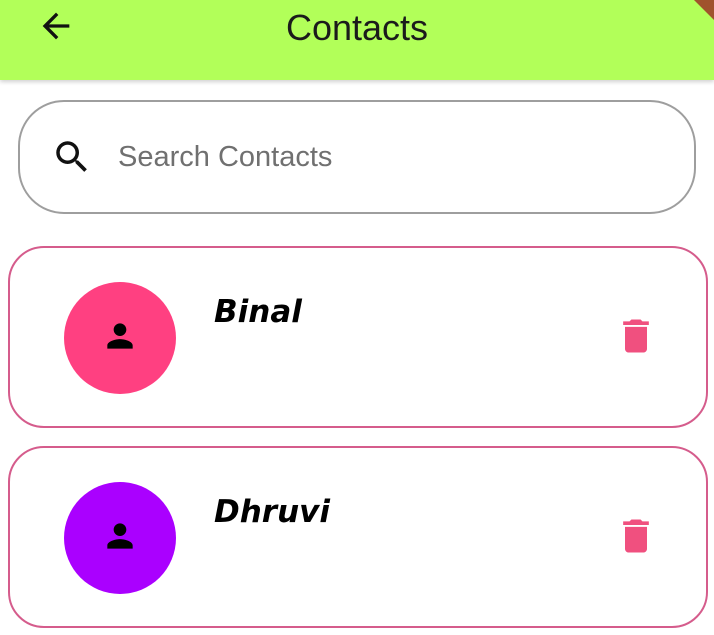  What do you see at coordinates (694, 10) in the screenshot?
I see `debug-banner` at bounding box center [694, 10].